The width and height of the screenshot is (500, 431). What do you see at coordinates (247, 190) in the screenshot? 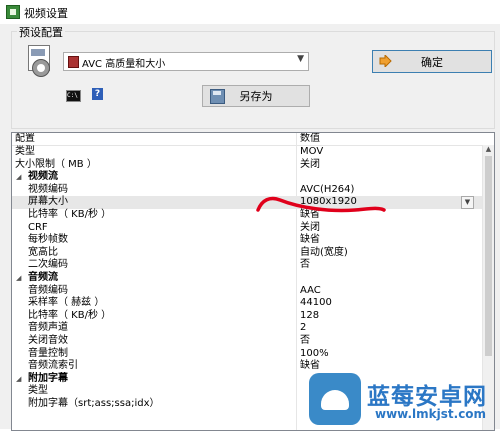
I see `grid-property-row: 视频编码 AVC(H264)` at bounding box center [247, 190].